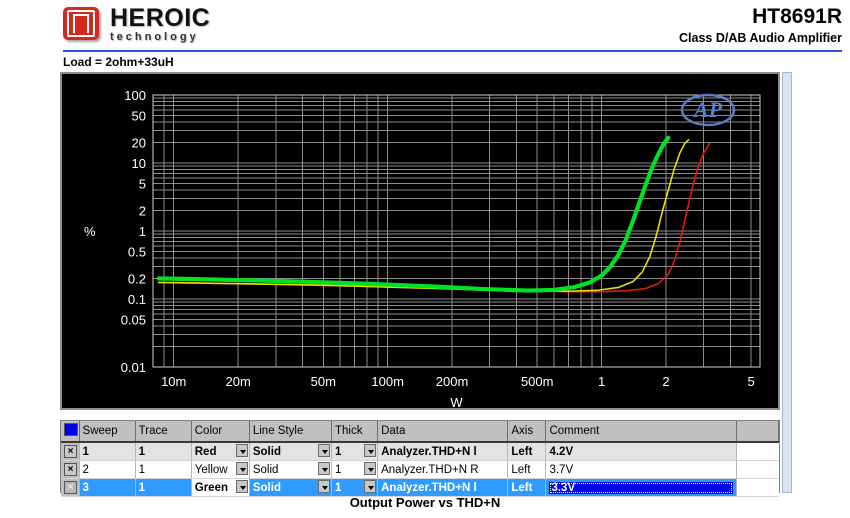  I want to click on col-header-data: Data, so click(443, 432).